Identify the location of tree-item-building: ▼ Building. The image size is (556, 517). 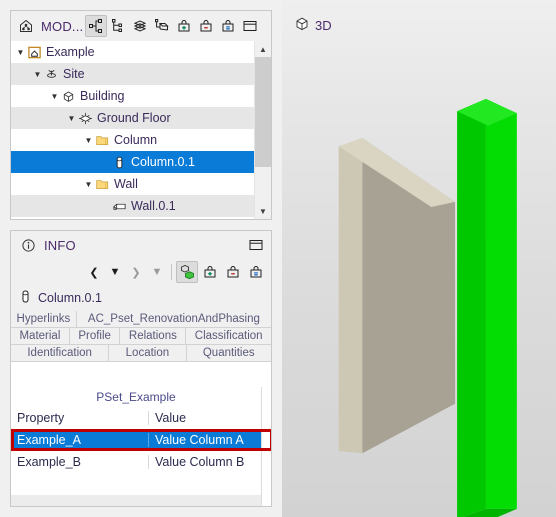
(132, 96).